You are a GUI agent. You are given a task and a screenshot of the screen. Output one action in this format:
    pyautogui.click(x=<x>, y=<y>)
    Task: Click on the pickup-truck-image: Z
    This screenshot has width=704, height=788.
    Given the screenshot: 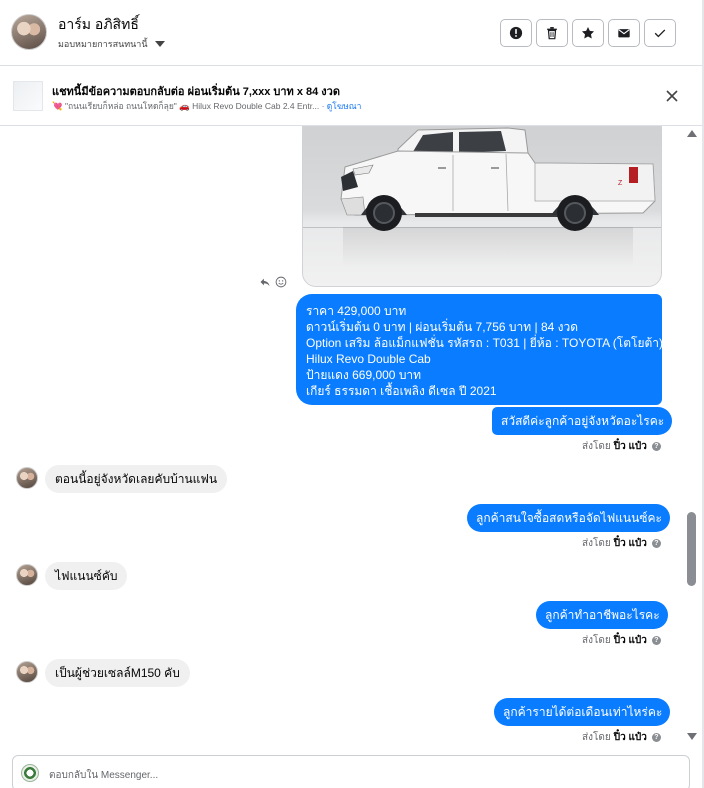 What is the action you would take?
    pyautogui.click(x=498, y=179)
    